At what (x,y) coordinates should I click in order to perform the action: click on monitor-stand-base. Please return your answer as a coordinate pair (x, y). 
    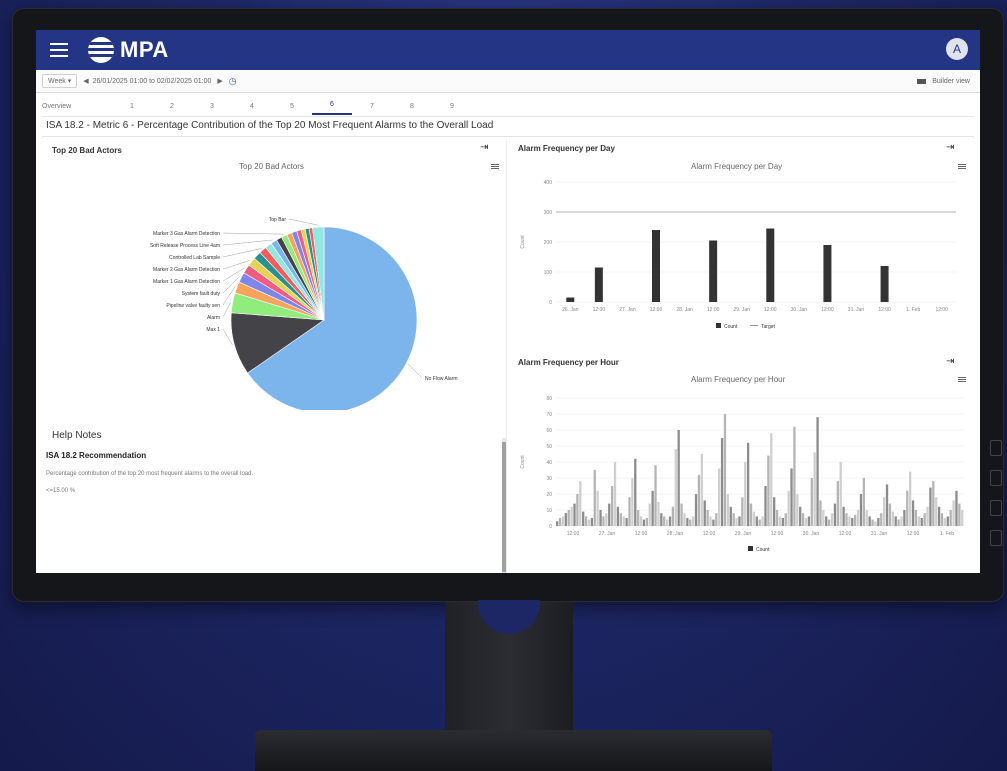
    Looking at the image, I should click on (513, 750).